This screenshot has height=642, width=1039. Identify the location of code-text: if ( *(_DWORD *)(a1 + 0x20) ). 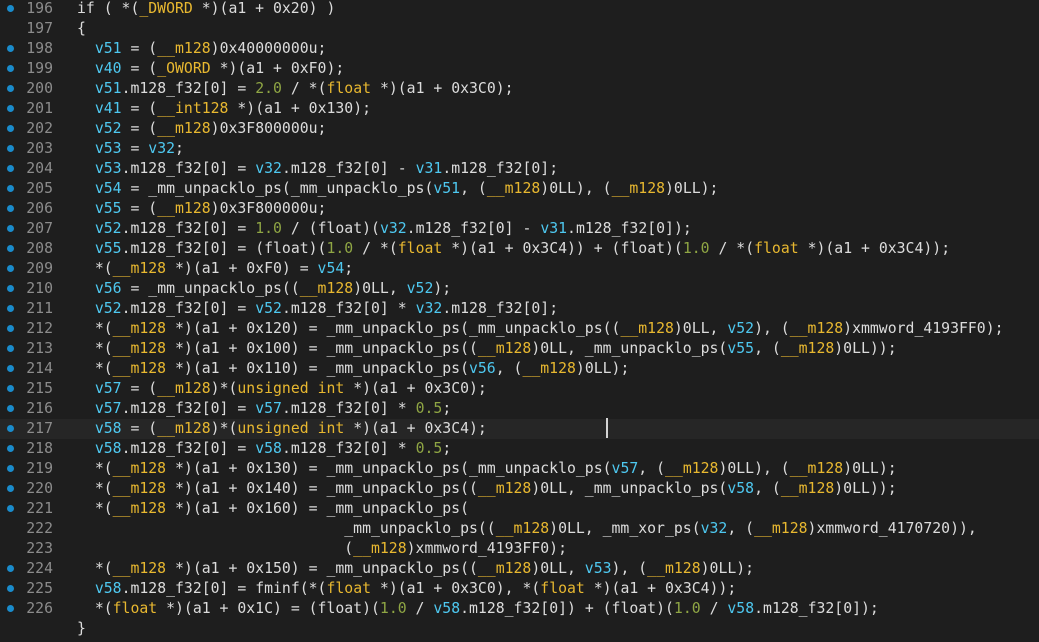
(206, 9).